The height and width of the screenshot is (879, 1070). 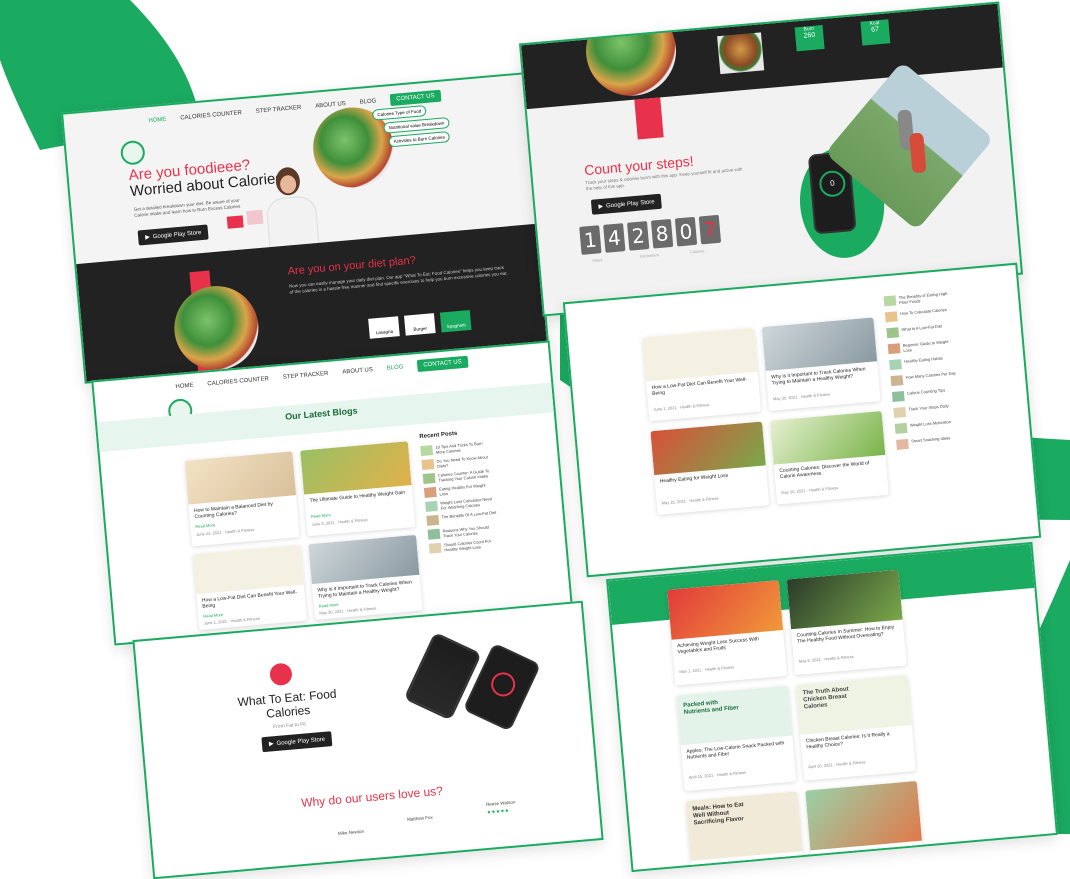 What do you see at coordinates (384, 327) in the screenshot?
I see `food-chip-1: Lasagna` at bounding box center [384, 327].